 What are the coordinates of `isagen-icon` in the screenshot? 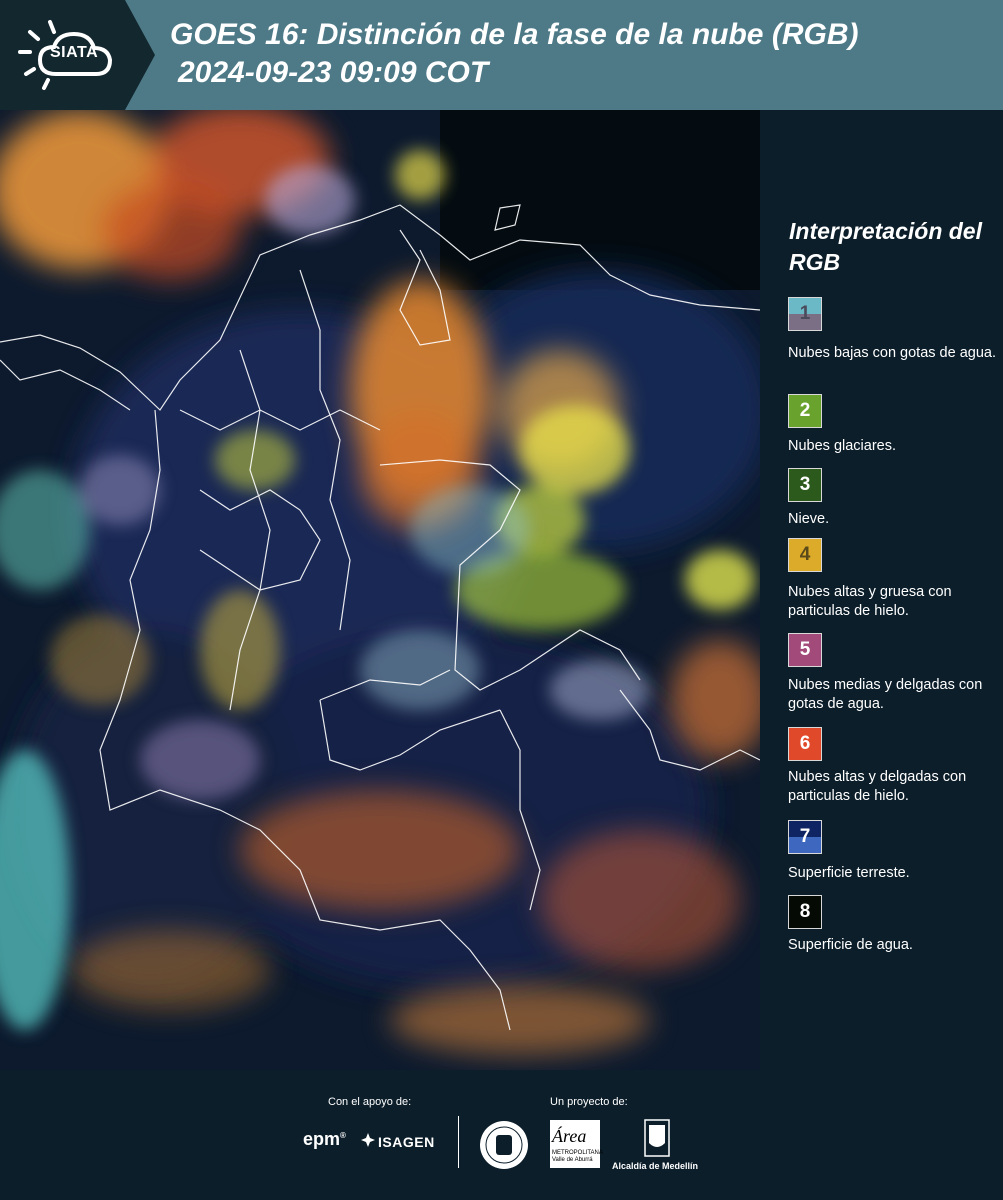 It's located at (368, 1140).